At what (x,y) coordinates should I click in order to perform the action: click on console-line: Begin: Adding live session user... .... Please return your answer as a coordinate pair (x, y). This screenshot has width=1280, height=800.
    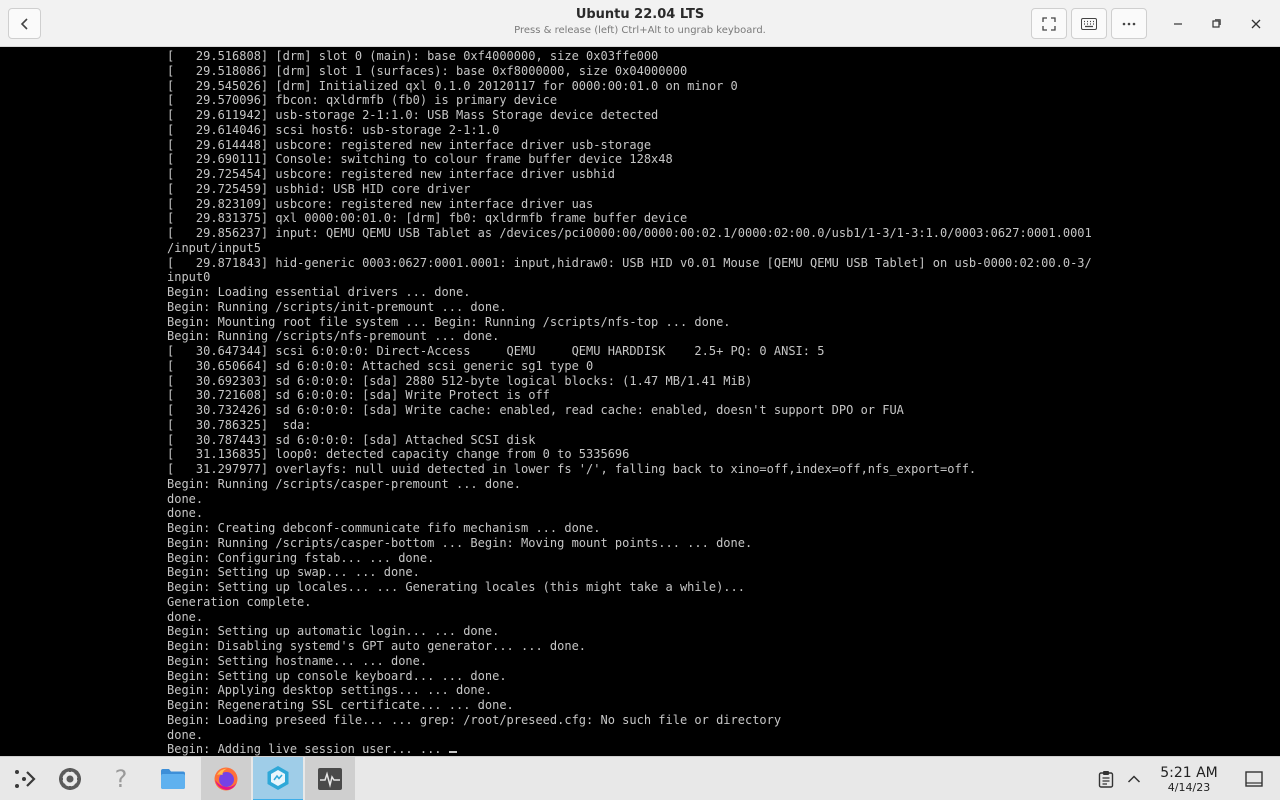
    Looking at the image, I should click on (629, 749).